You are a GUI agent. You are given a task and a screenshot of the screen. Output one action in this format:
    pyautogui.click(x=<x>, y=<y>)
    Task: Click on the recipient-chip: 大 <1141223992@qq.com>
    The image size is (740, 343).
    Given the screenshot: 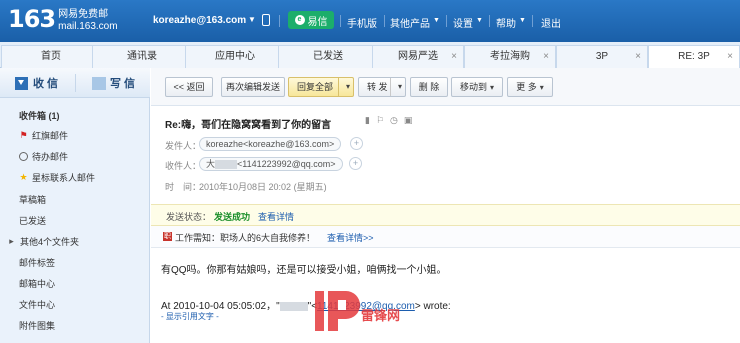 What is the action you would take?
    pyautogui.click(x=271, y=164)
    